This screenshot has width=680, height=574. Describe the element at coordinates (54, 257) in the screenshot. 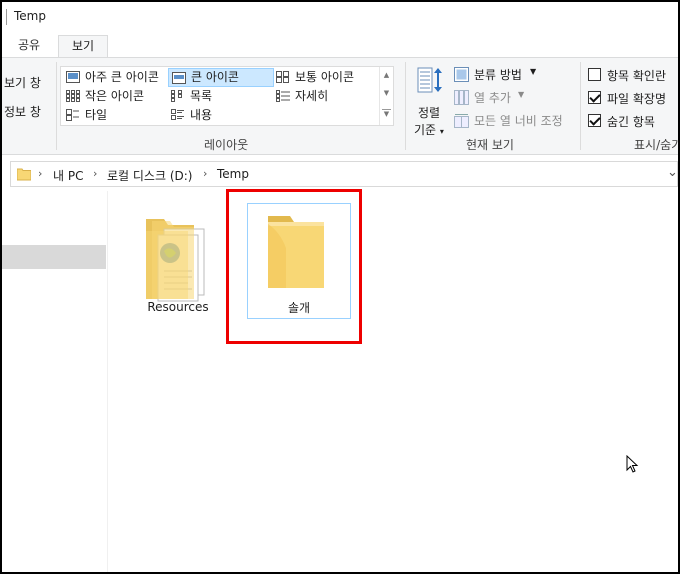

I see `nav-selected-item` at that location.